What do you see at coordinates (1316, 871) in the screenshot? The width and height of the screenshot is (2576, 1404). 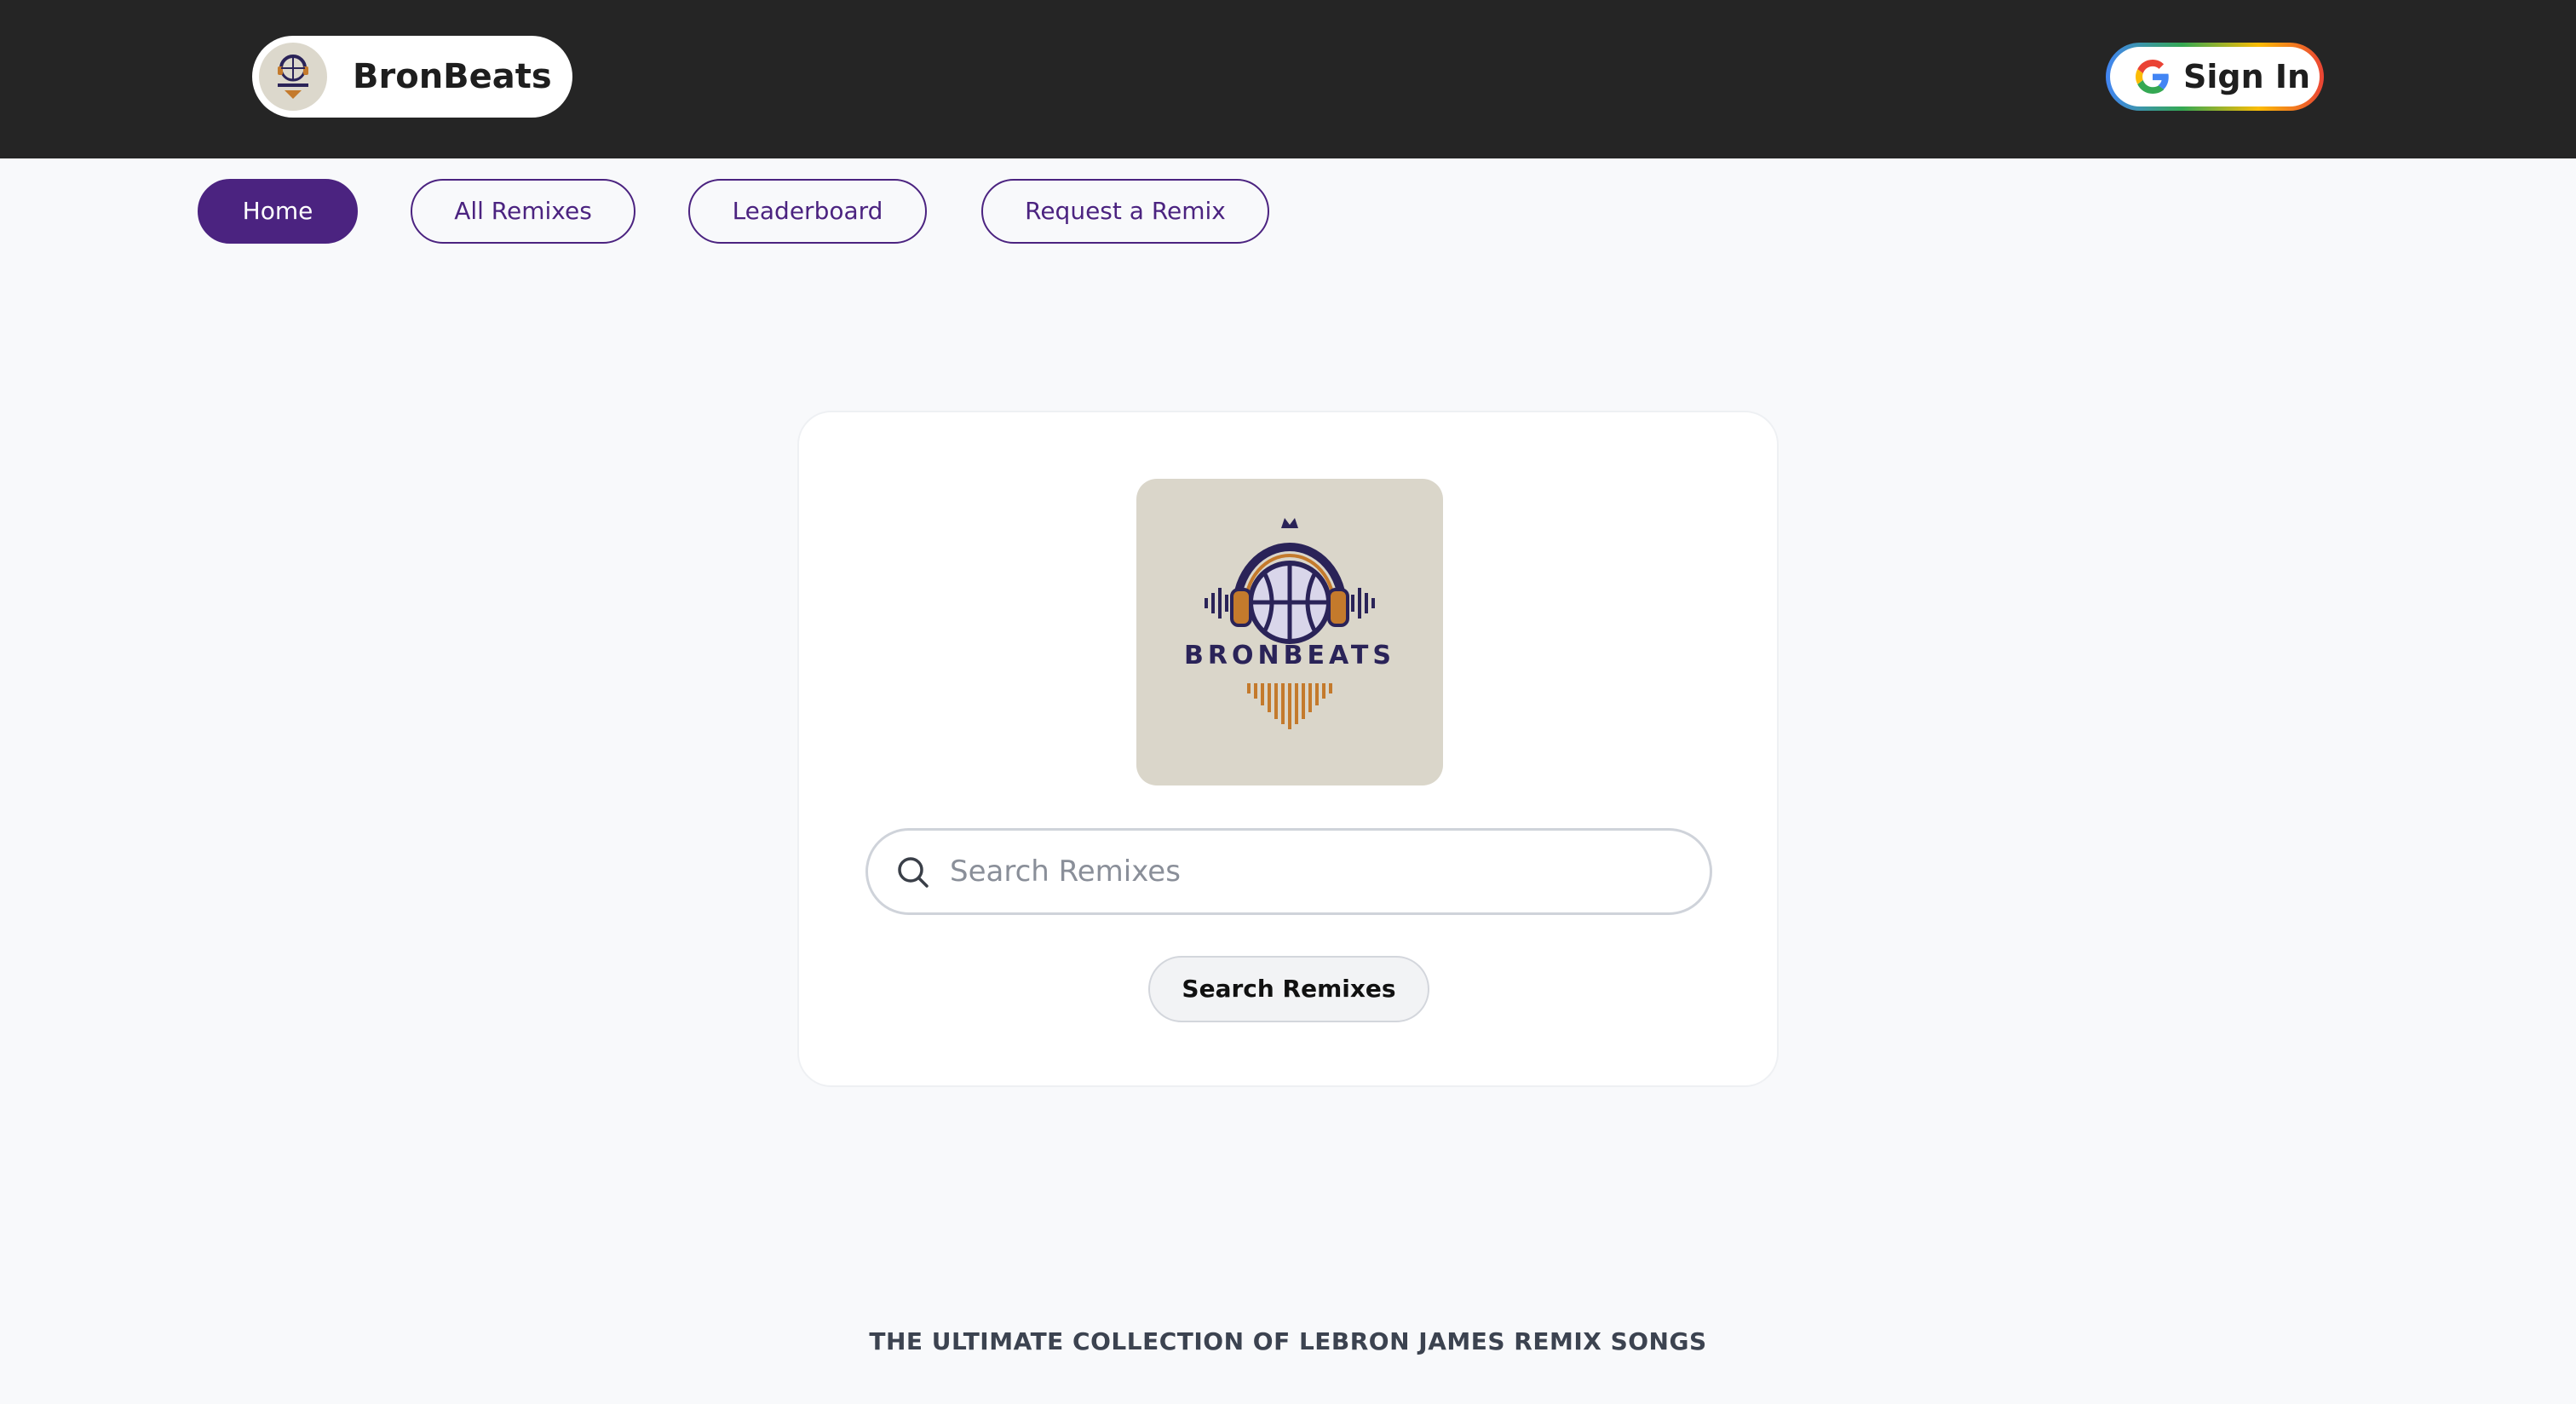 I see `search-input` at bounding box center [1316, 871].